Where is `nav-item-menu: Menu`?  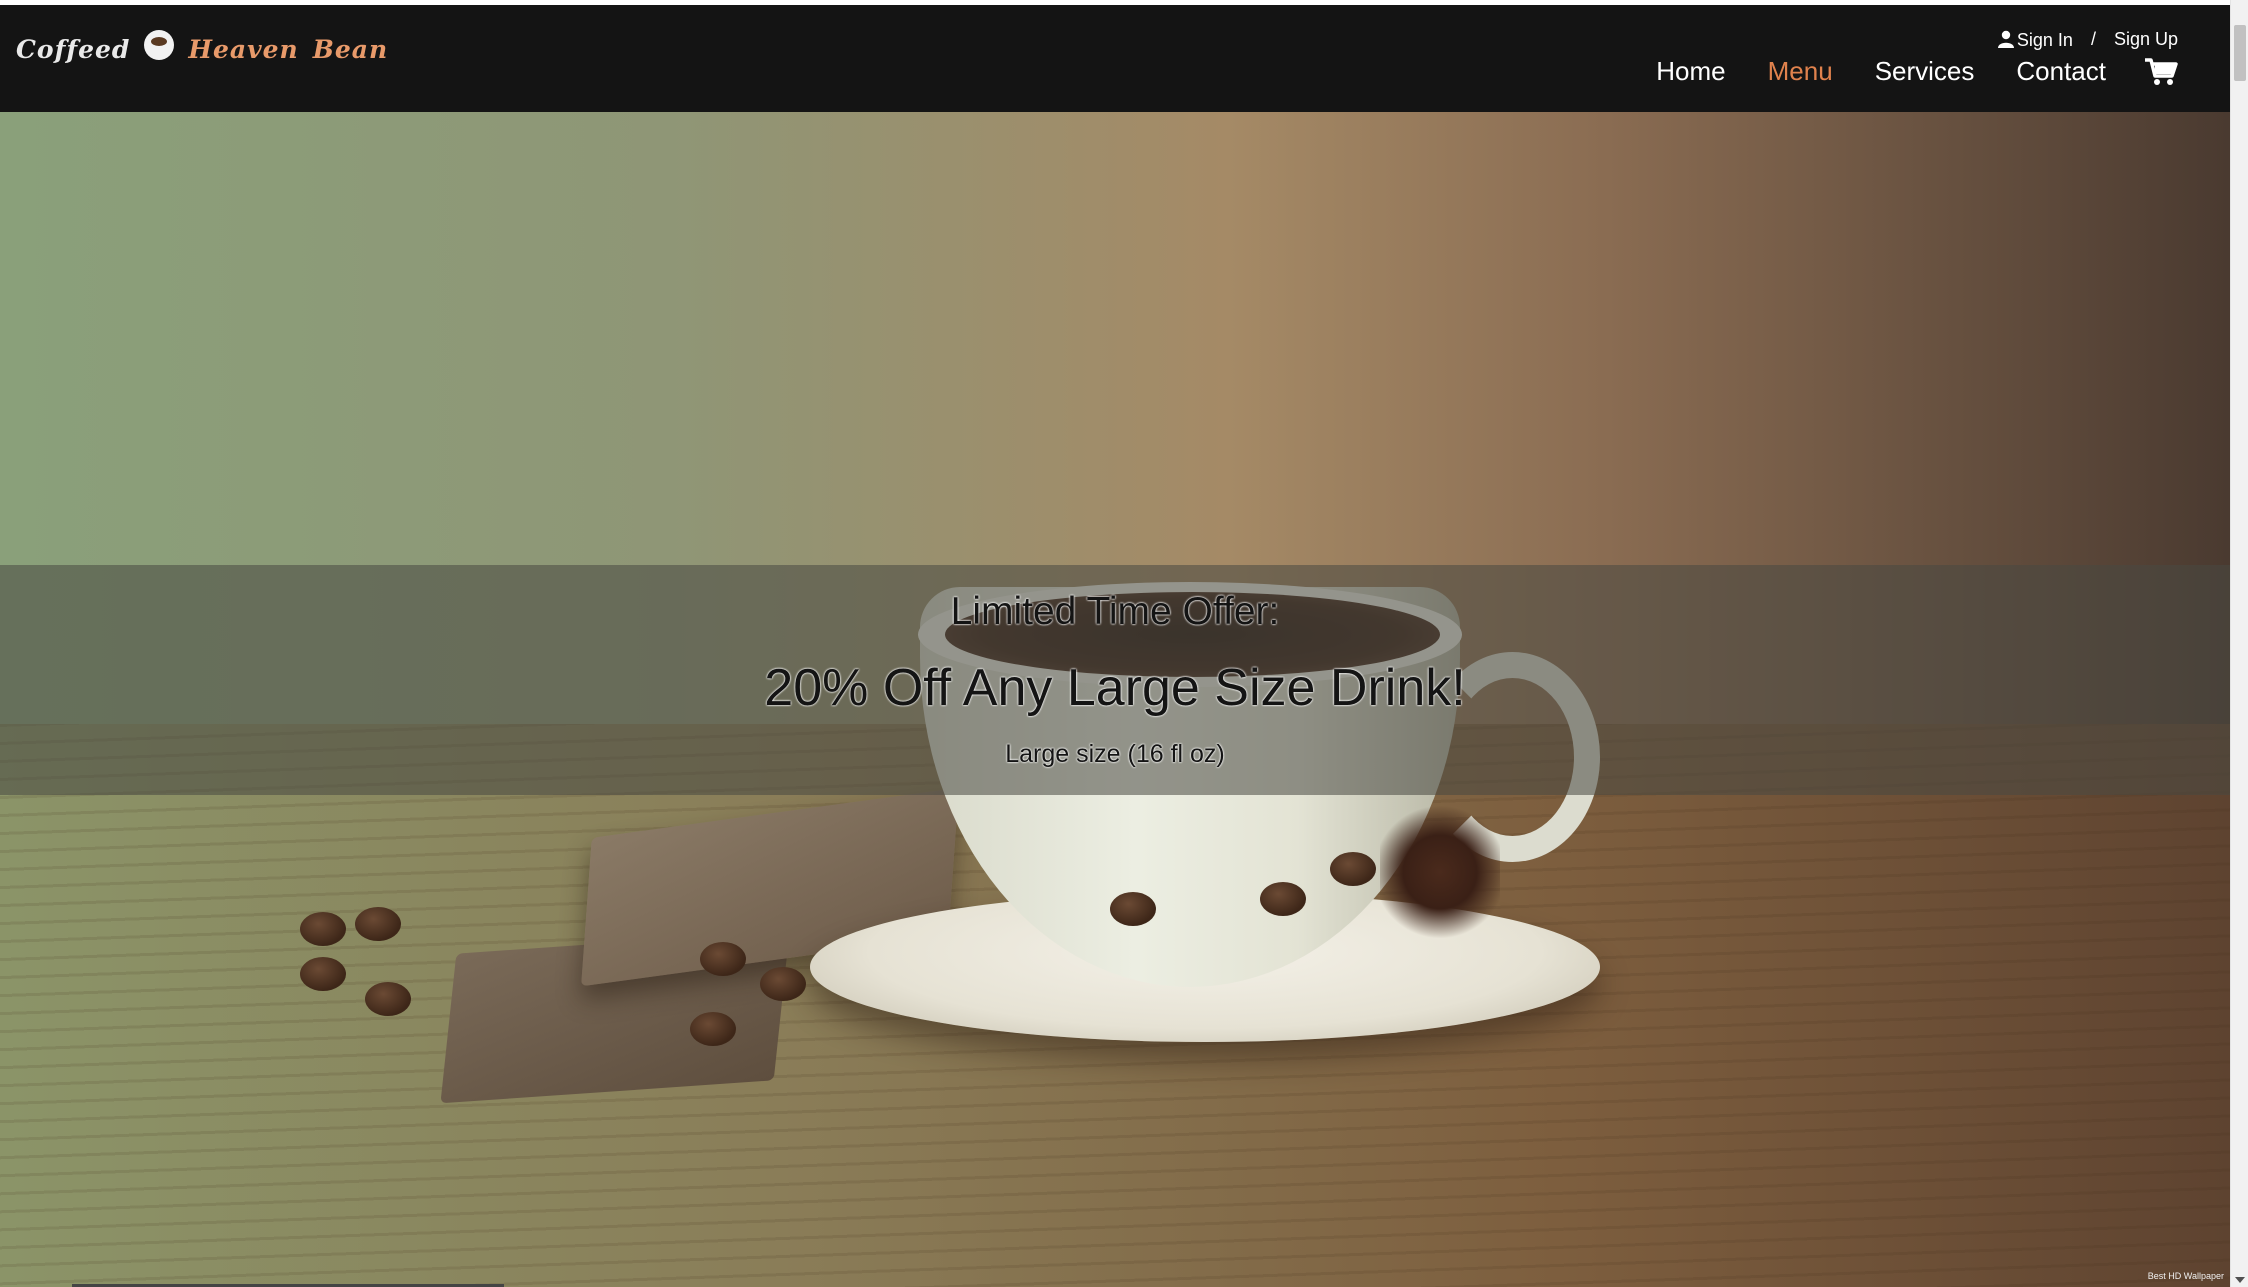 nav-item-menu: Menu is located at coordinates (1800, 71).